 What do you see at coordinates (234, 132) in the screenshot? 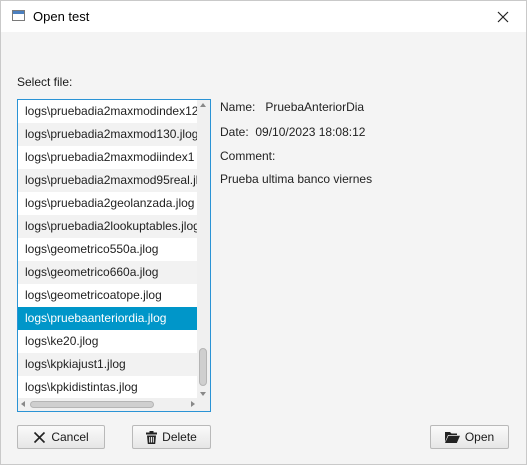
I see `date-label: Date:` at bounding box center [234, 132].